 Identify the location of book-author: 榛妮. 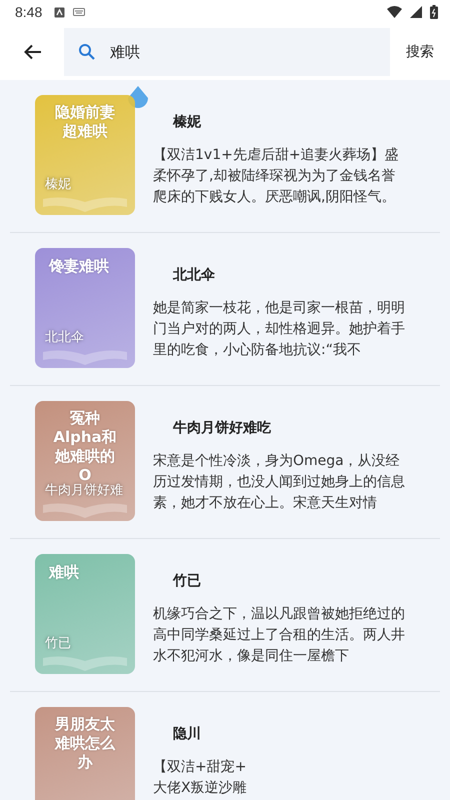
(187, 122).